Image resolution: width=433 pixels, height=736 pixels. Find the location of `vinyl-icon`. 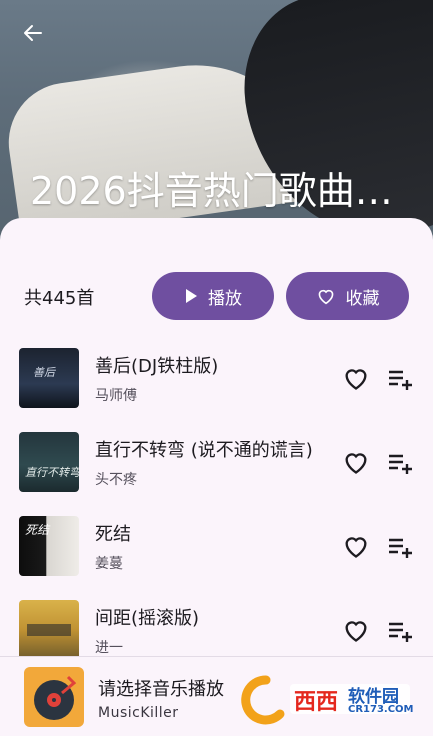

vinyl-icon is located at coordinates (55, 697).